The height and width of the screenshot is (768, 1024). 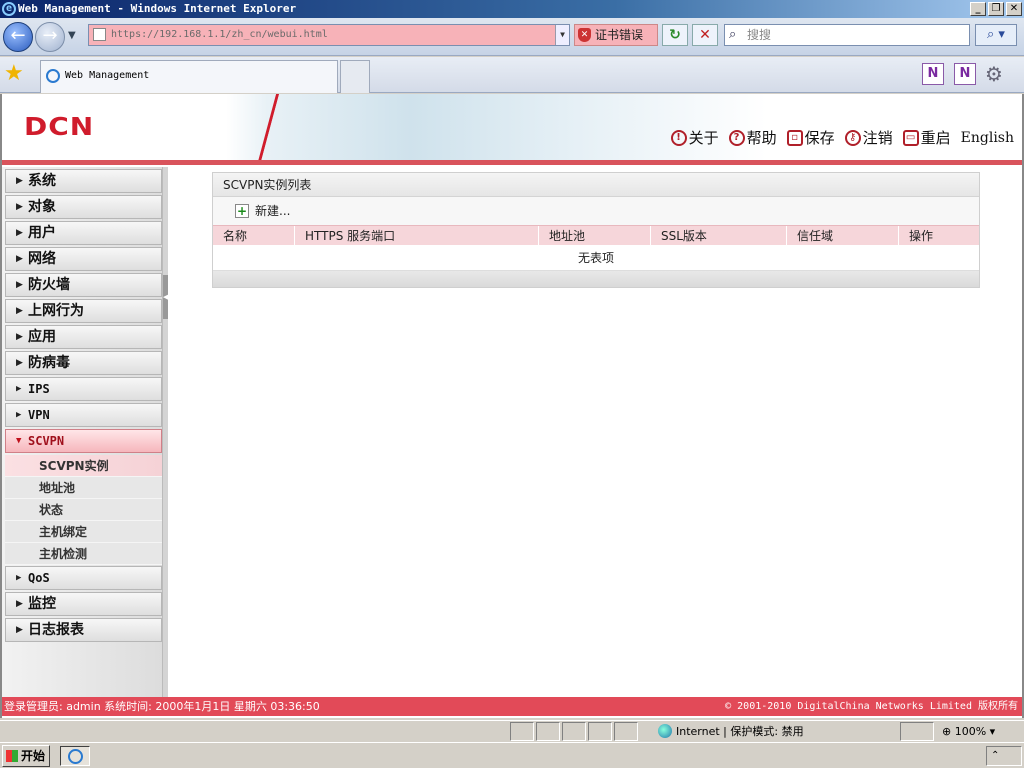 I want to click on protected-mode-icon, so click(x=917, y=731).